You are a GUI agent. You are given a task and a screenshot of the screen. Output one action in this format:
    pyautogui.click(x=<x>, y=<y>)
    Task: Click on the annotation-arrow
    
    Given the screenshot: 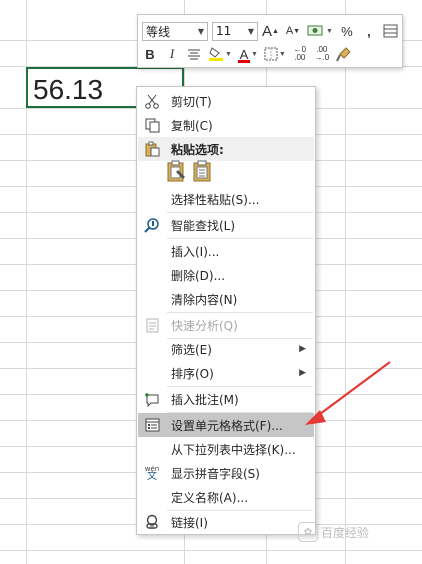 What is the action you would take?
    pyautogui.click(x=348, y=393)
    